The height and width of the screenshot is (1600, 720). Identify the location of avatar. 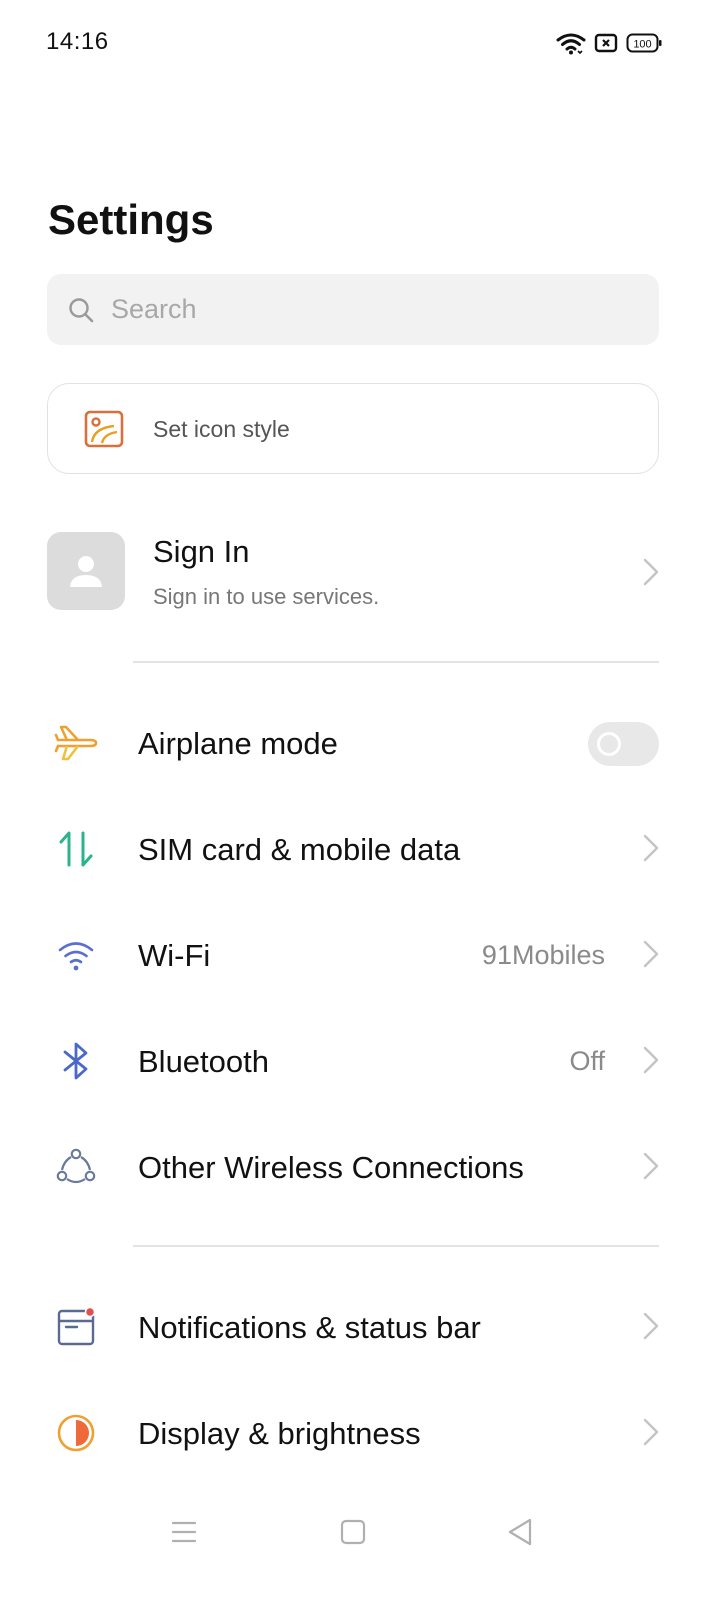
(86, 571).